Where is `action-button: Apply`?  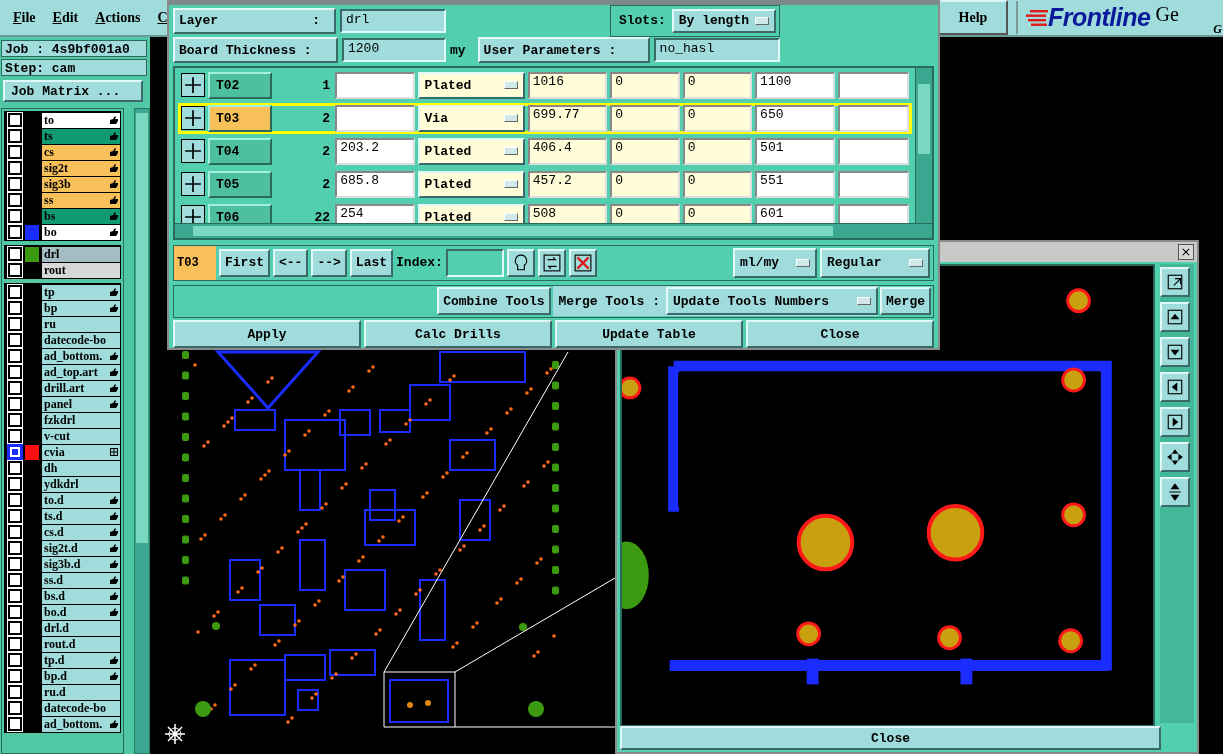 action-button: Apply is located at coordinates (267, 334).